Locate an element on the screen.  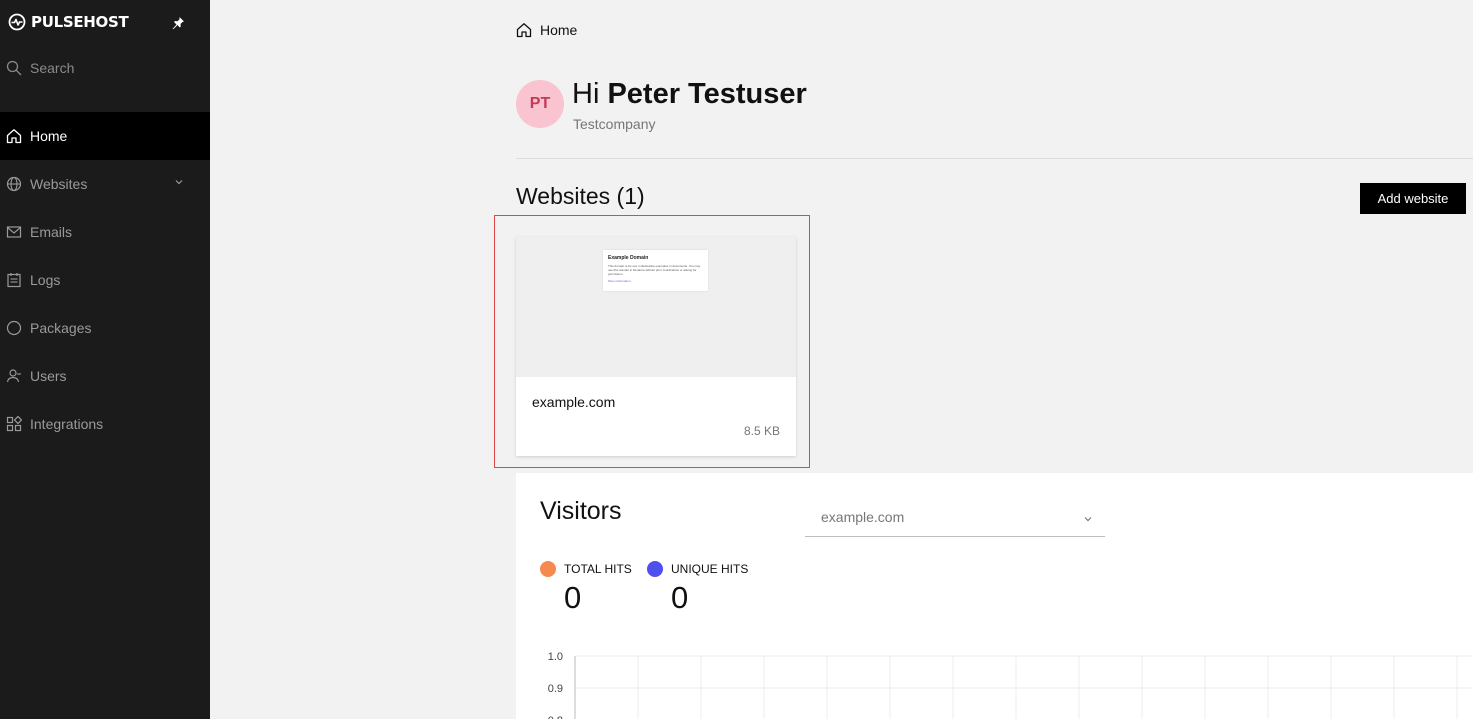
y-tick-label: 1.0 is located at coordinates (555, 657).